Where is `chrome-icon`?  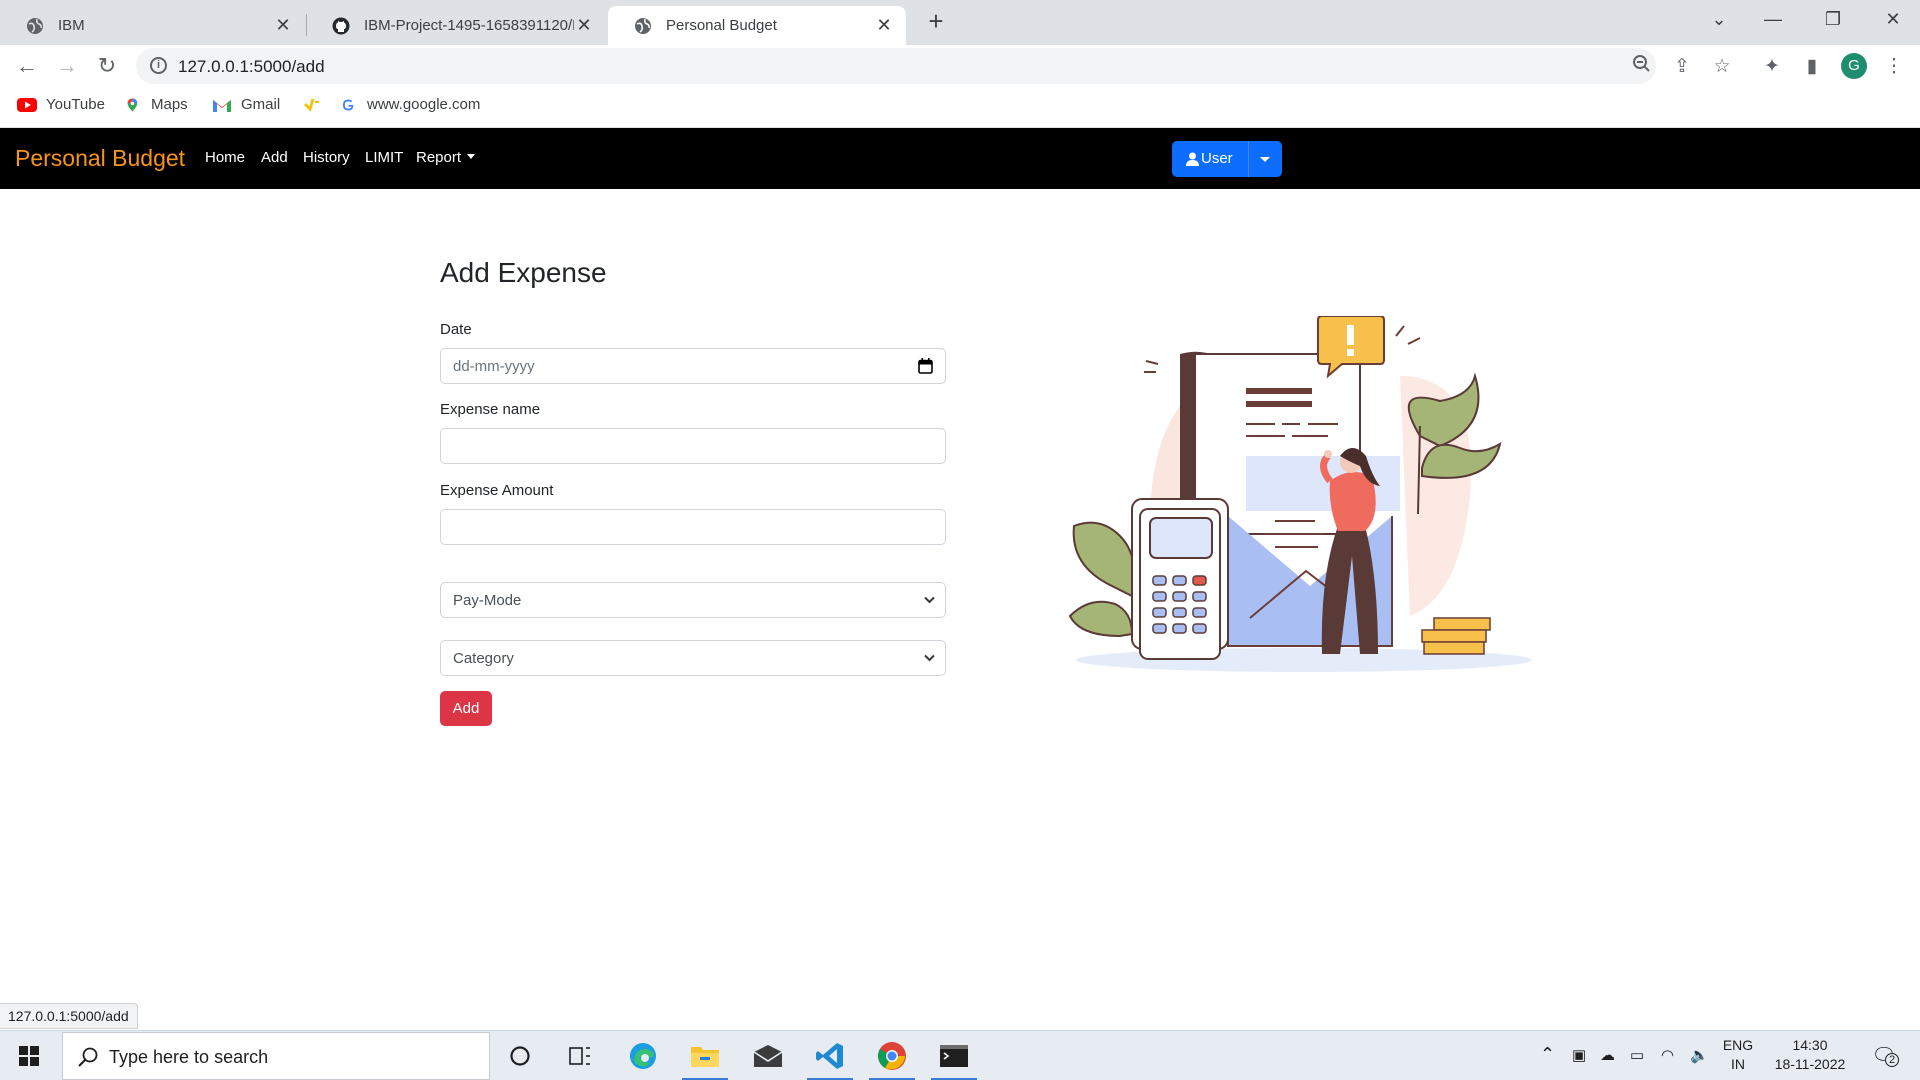 chrome-icon is located at coordinates (892, 1059).